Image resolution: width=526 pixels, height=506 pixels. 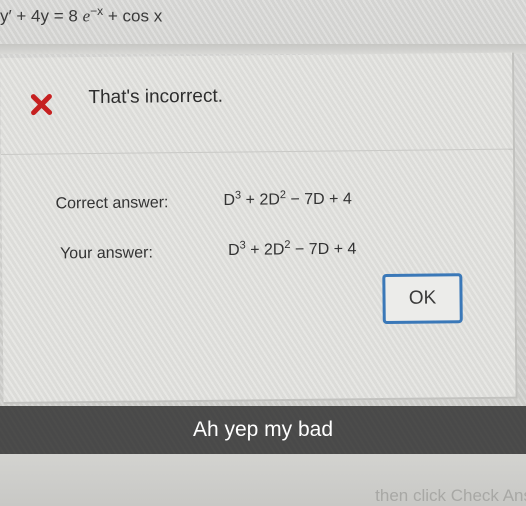 I want to click on caption-bar: Ah yep my bad, so click(x=263, y=430).